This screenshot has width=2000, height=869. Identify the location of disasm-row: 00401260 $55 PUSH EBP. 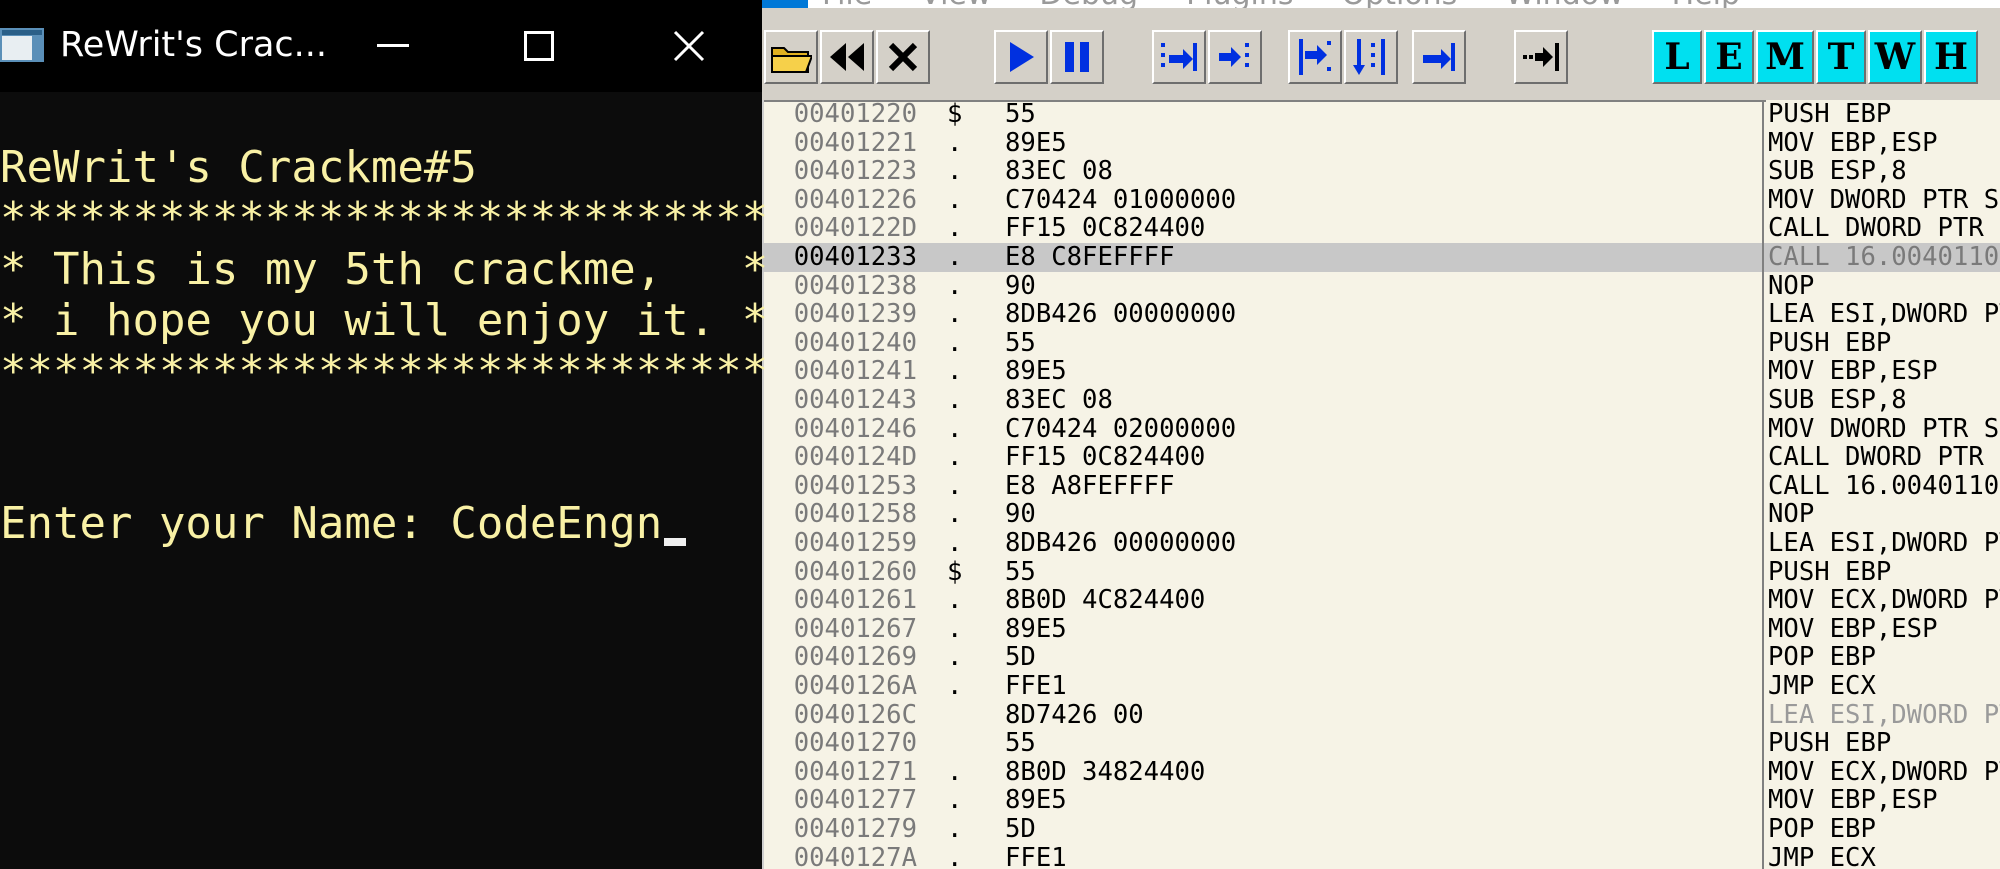
(1381, 572).